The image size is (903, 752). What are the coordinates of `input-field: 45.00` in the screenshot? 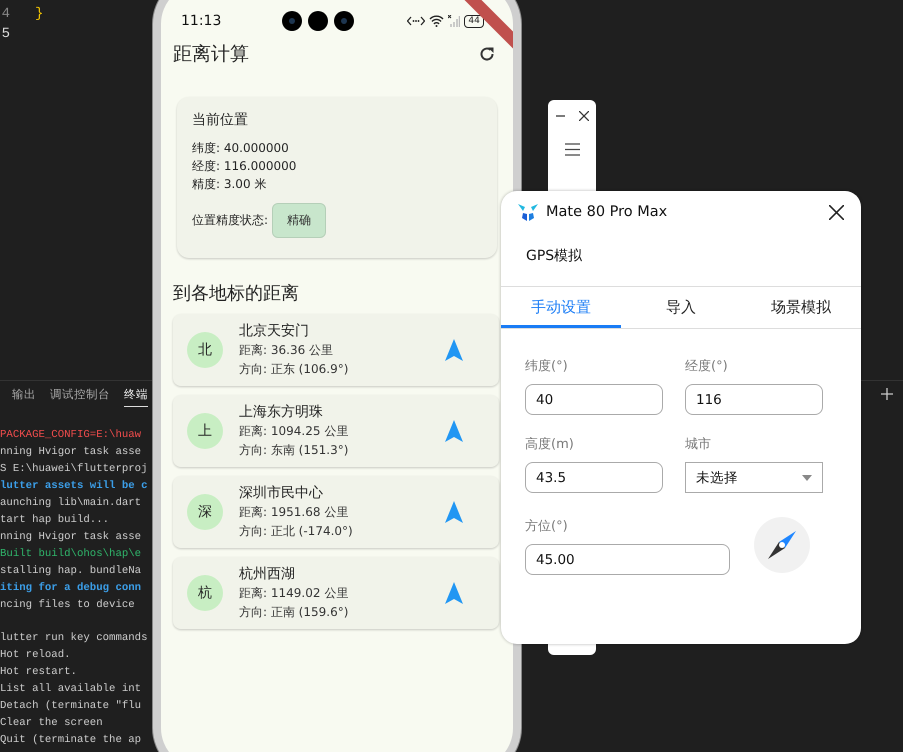 It's located at (627, 559).